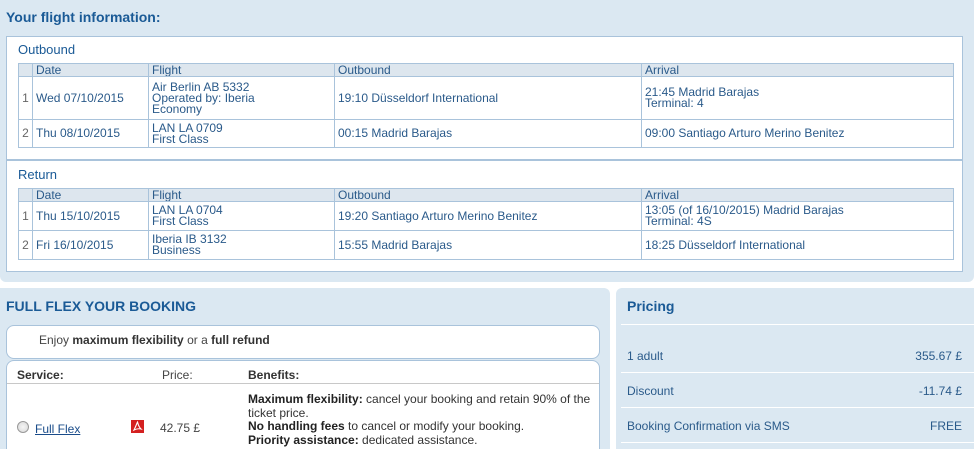  Describe the element at coordinates (83, 17) in the screenshot. I see `flight-info-title: Your flight information:` at that location.